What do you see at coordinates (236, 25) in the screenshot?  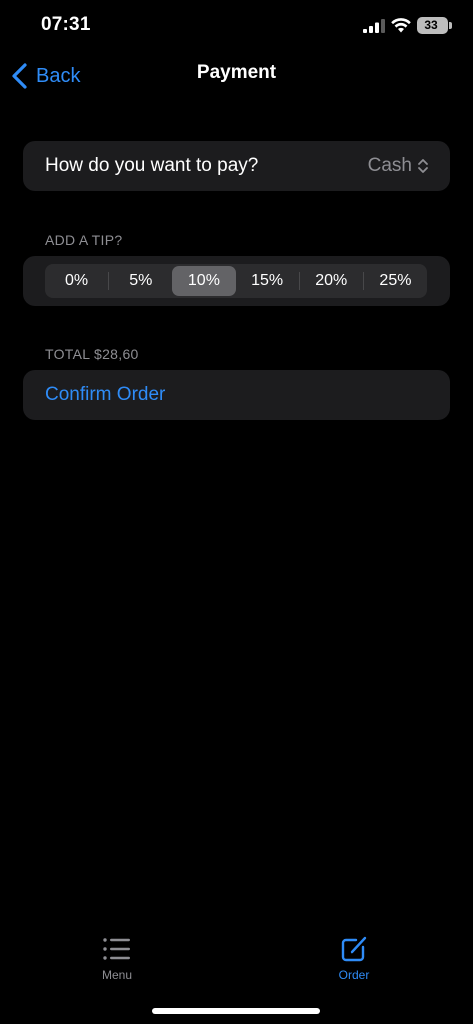 I see `status-bar: 07:31 33` at bounding box center [236, 25].